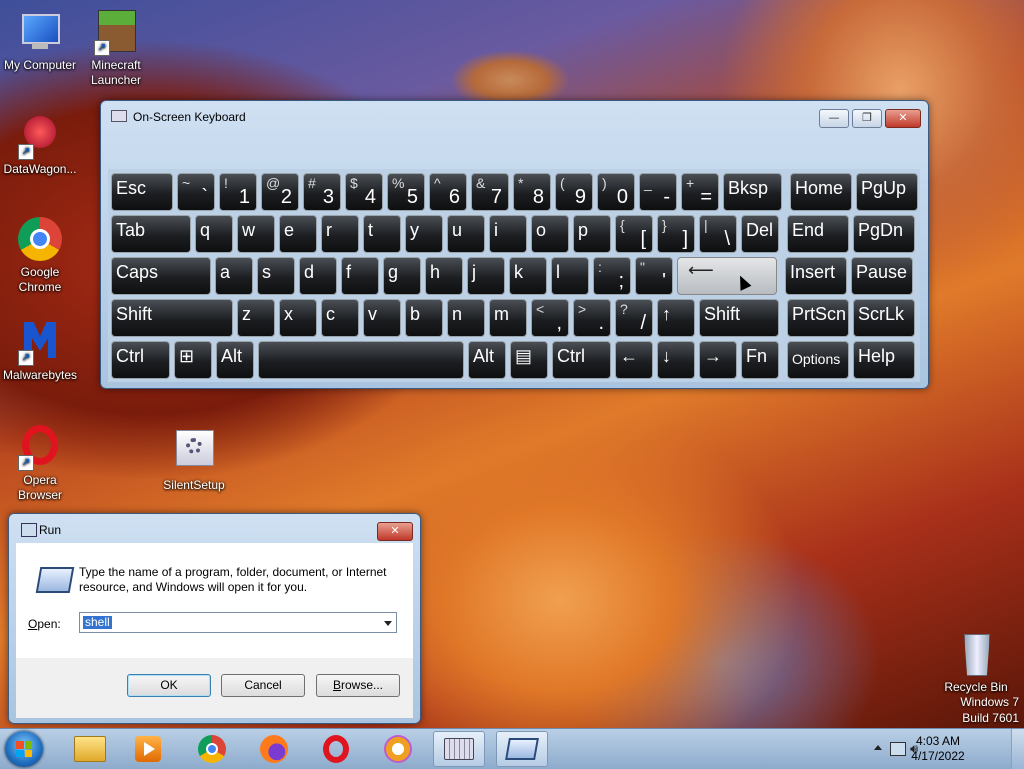 The height and width of the screenshot is (769, 1024). What do you see at coordinates (884, 360) in the screenshot?
I see `key-help: Help` at bounding box center [884, 360].